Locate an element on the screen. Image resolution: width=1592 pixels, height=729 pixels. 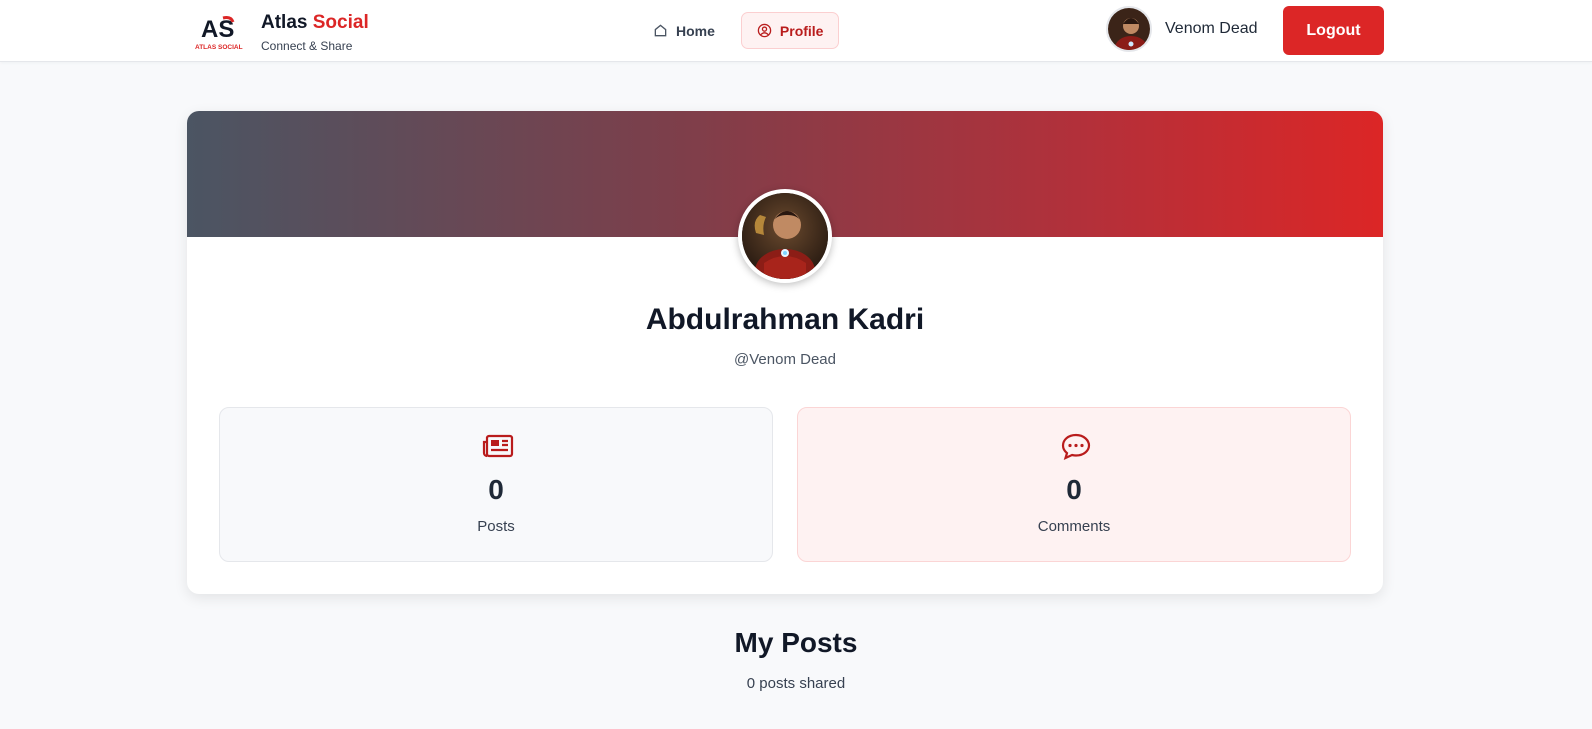
nav-profile-label: Profile is located at coordinates (801, 30).